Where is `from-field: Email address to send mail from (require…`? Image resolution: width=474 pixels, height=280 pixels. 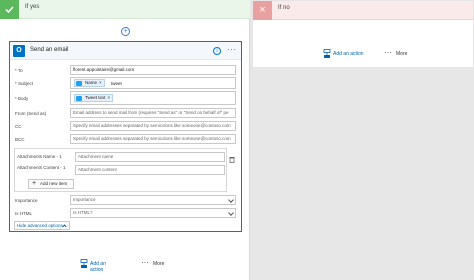 from-field: Email address to send mail from (require… is located at coordinates (153, 113).